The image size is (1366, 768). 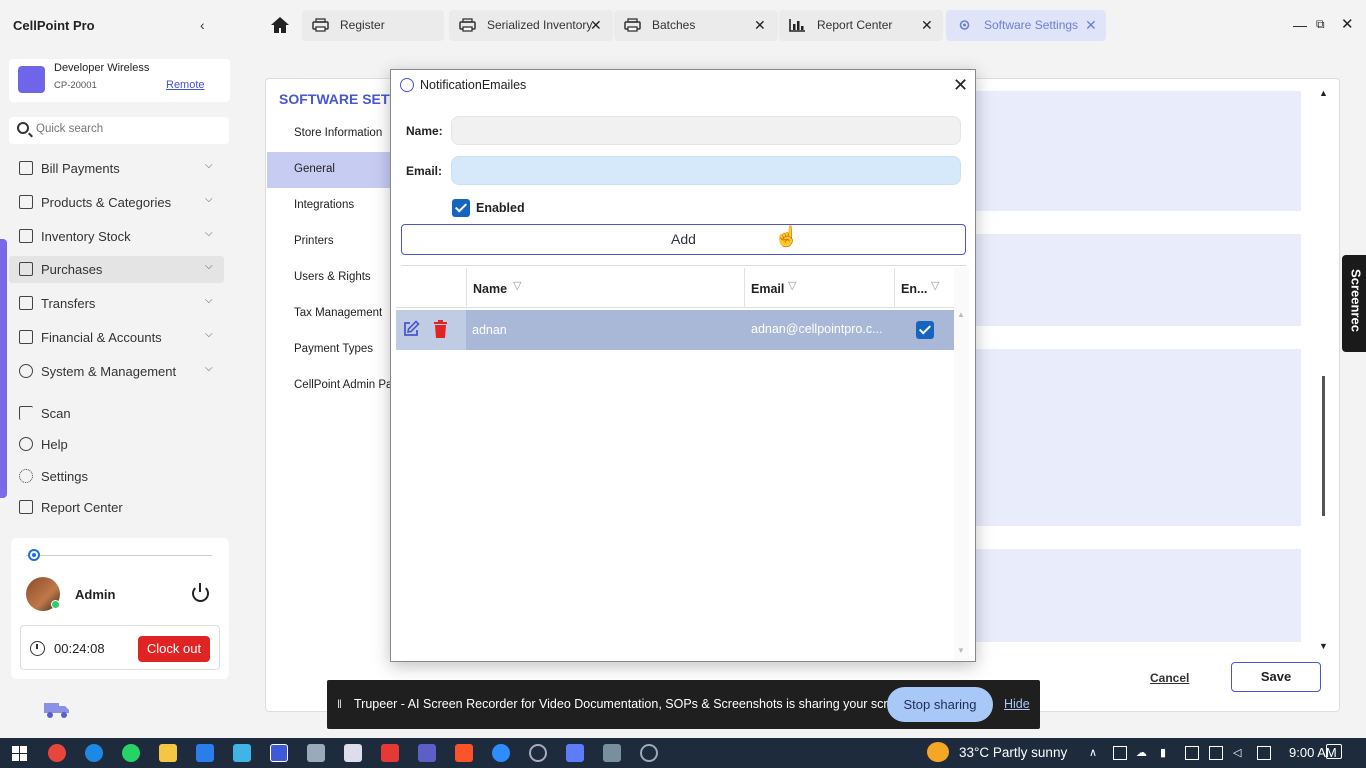 What do you see at coordinates (116, 236) in the screenshot?
I see `sidebar-item-inventory: Inventory Stock ⌵` at bounding box center [116, 236].